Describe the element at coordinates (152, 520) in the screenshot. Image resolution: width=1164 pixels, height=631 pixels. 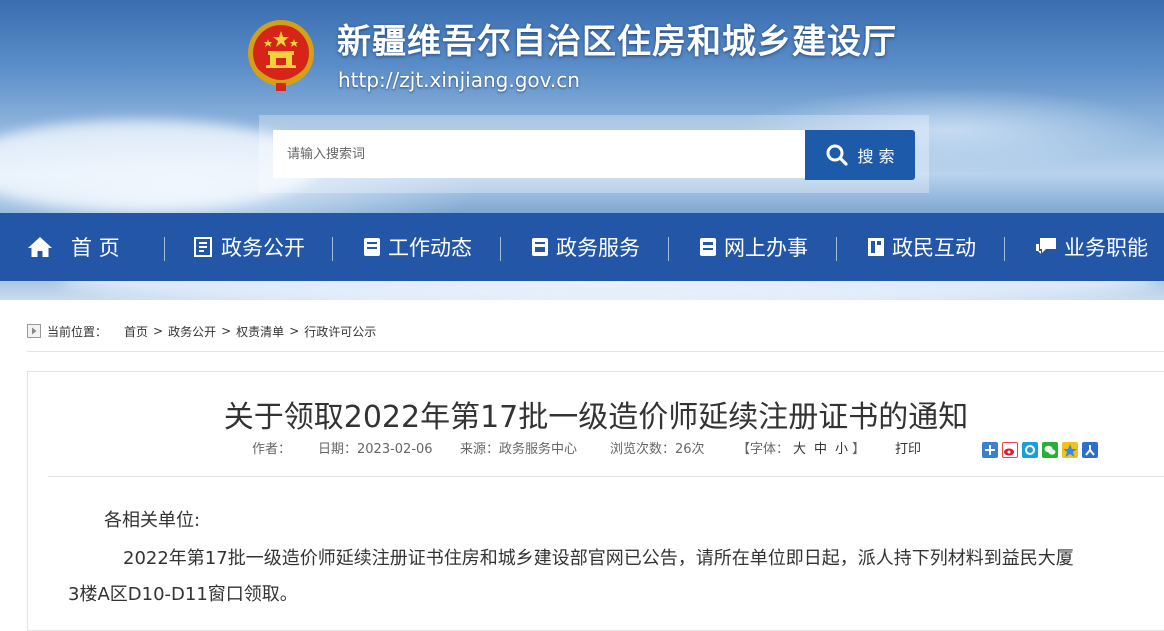
I see `article-greeting: 各相关单位:` at that location.